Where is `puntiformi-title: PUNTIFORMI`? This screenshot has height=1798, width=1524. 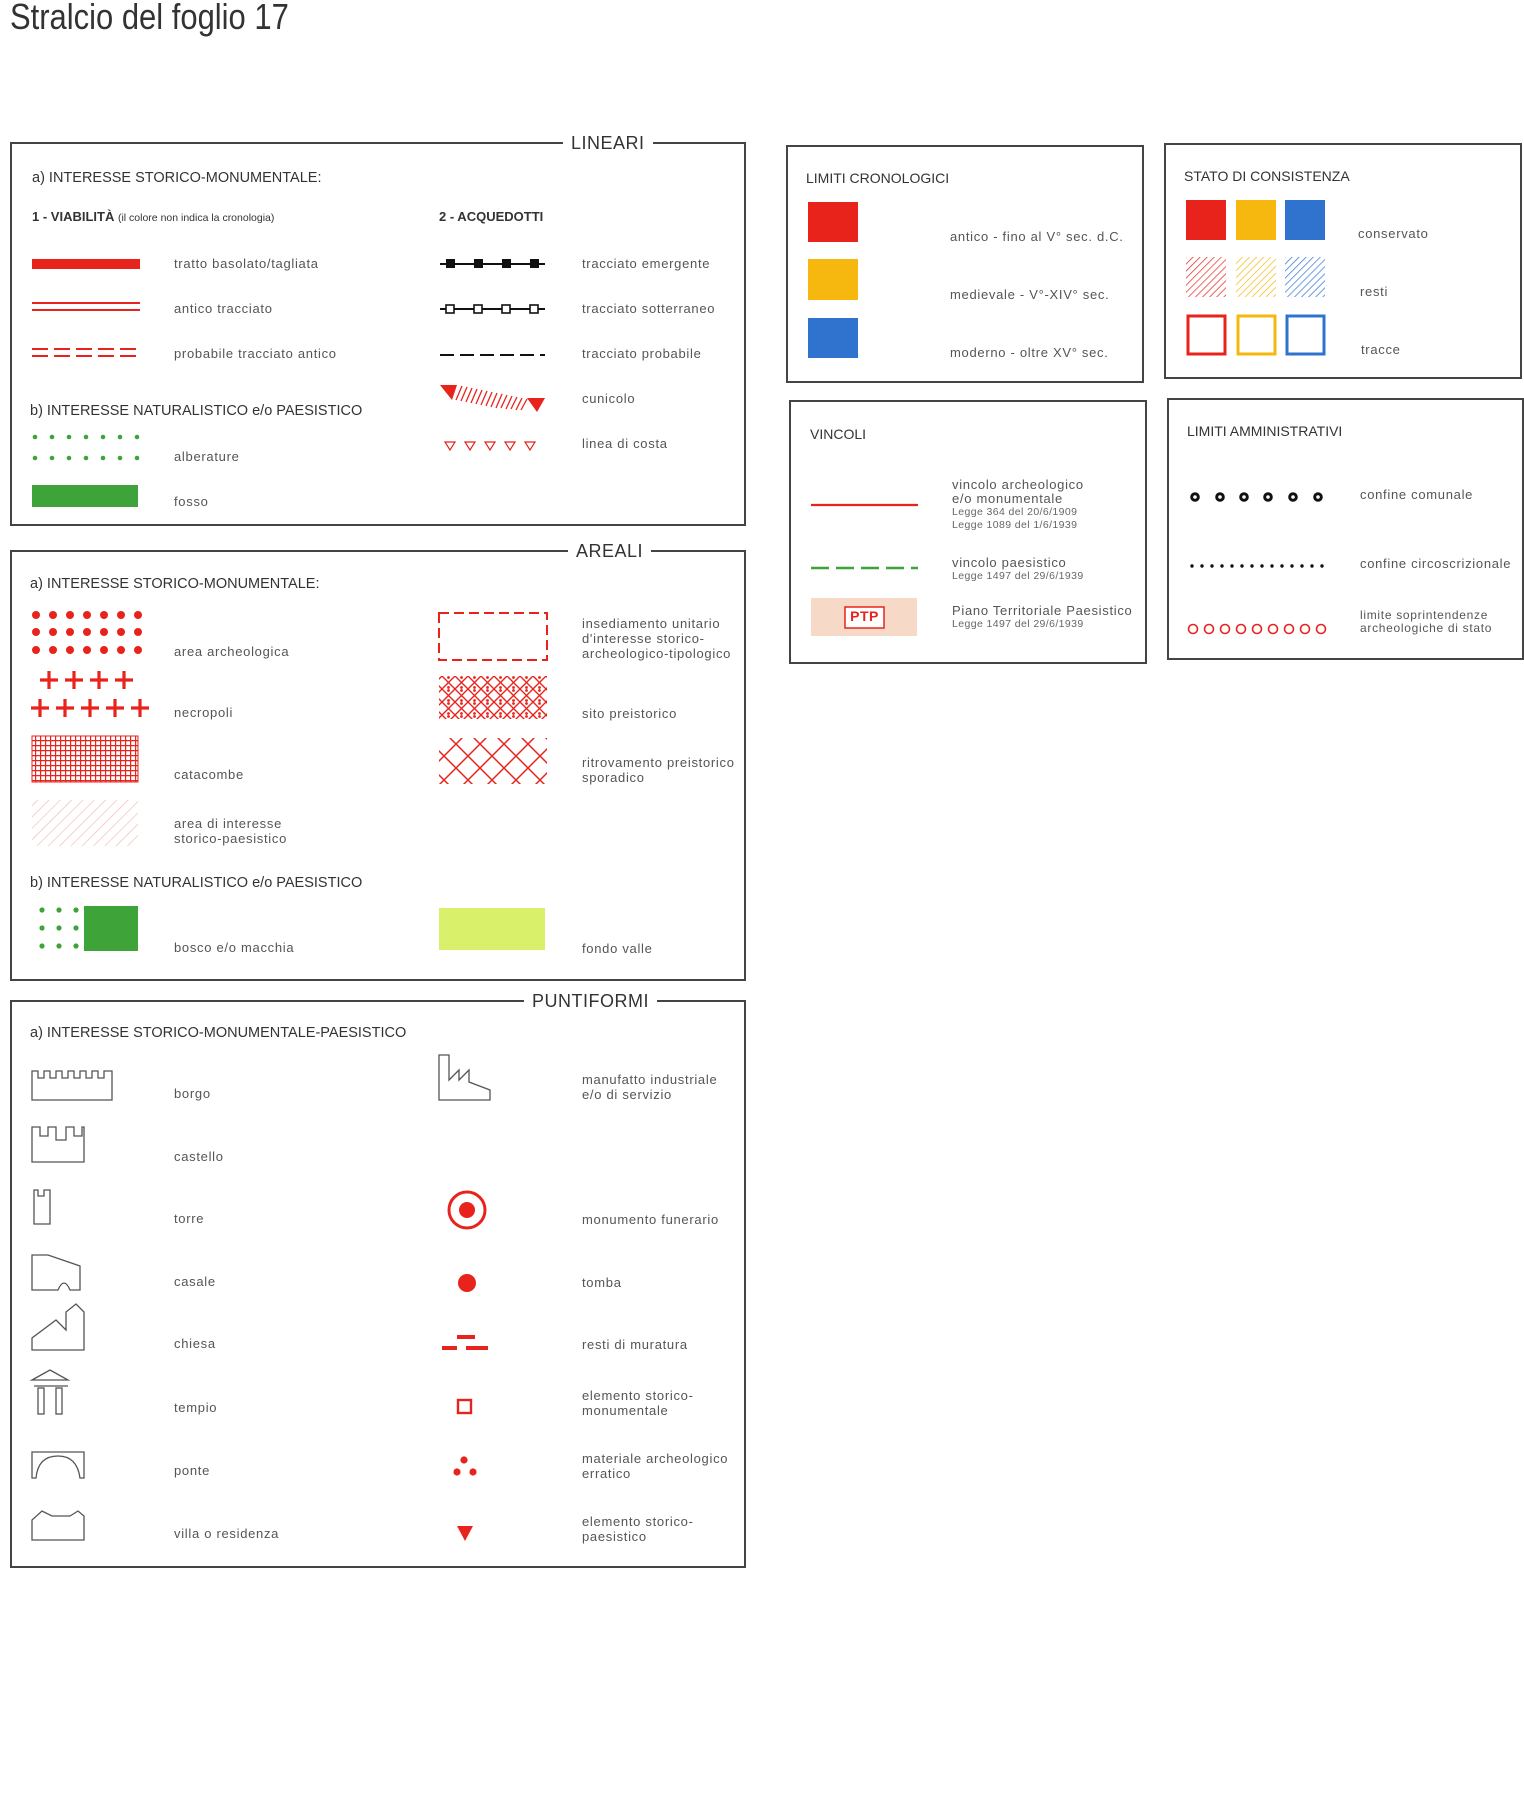 puntiformi-title: PUNTIFORMI is located at coordinates (590, 1001).